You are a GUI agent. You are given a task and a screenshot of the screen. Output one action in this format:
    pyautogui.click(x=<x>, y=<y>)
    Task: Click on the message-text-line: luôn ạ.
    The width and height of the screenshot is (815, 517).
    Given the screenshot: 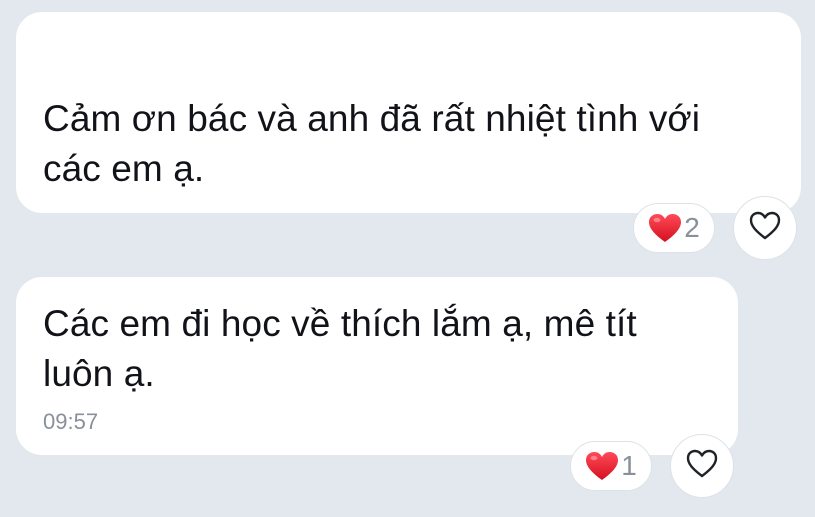 What is the action you would take?
    pyautogui.click(x=99, y=373)
    